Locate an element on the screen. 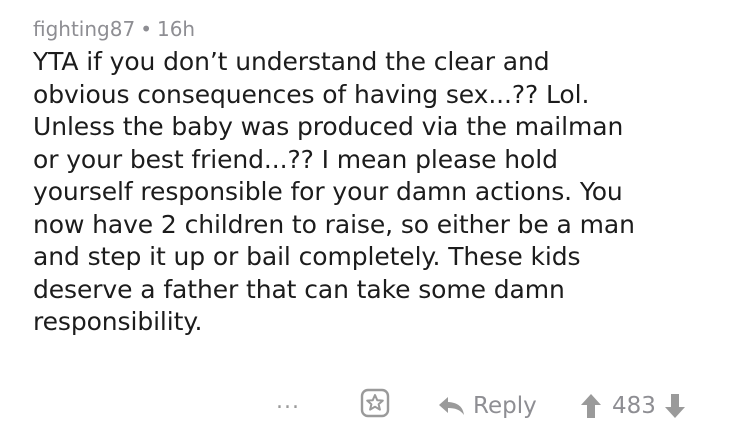  upvote-arrow-icon is located at coordinates (591, 406).